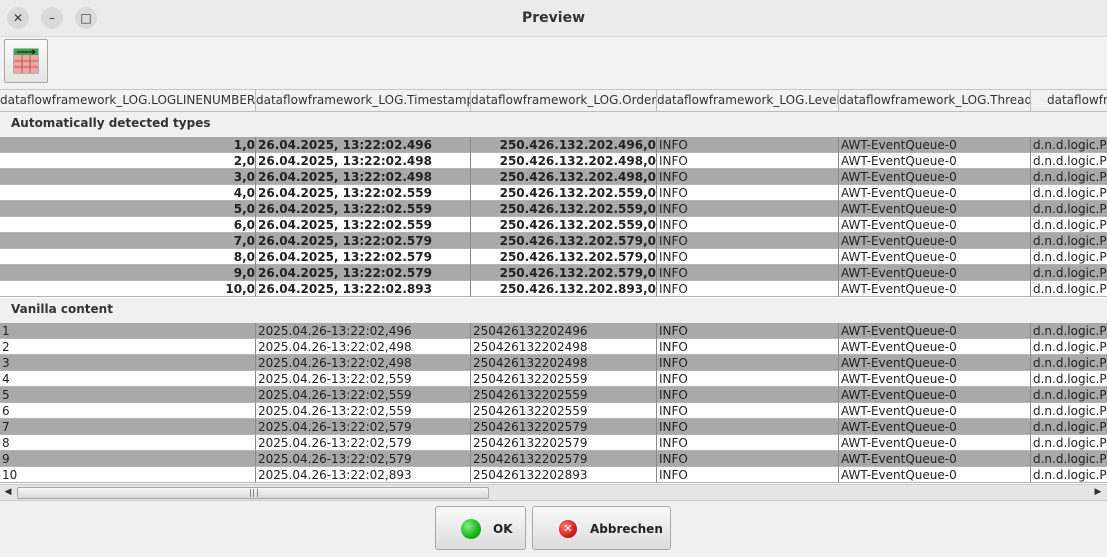  Describe the element at coordinates (128, 459) in the screenshot. I see `cell-loglinenumber: 9` at that location.